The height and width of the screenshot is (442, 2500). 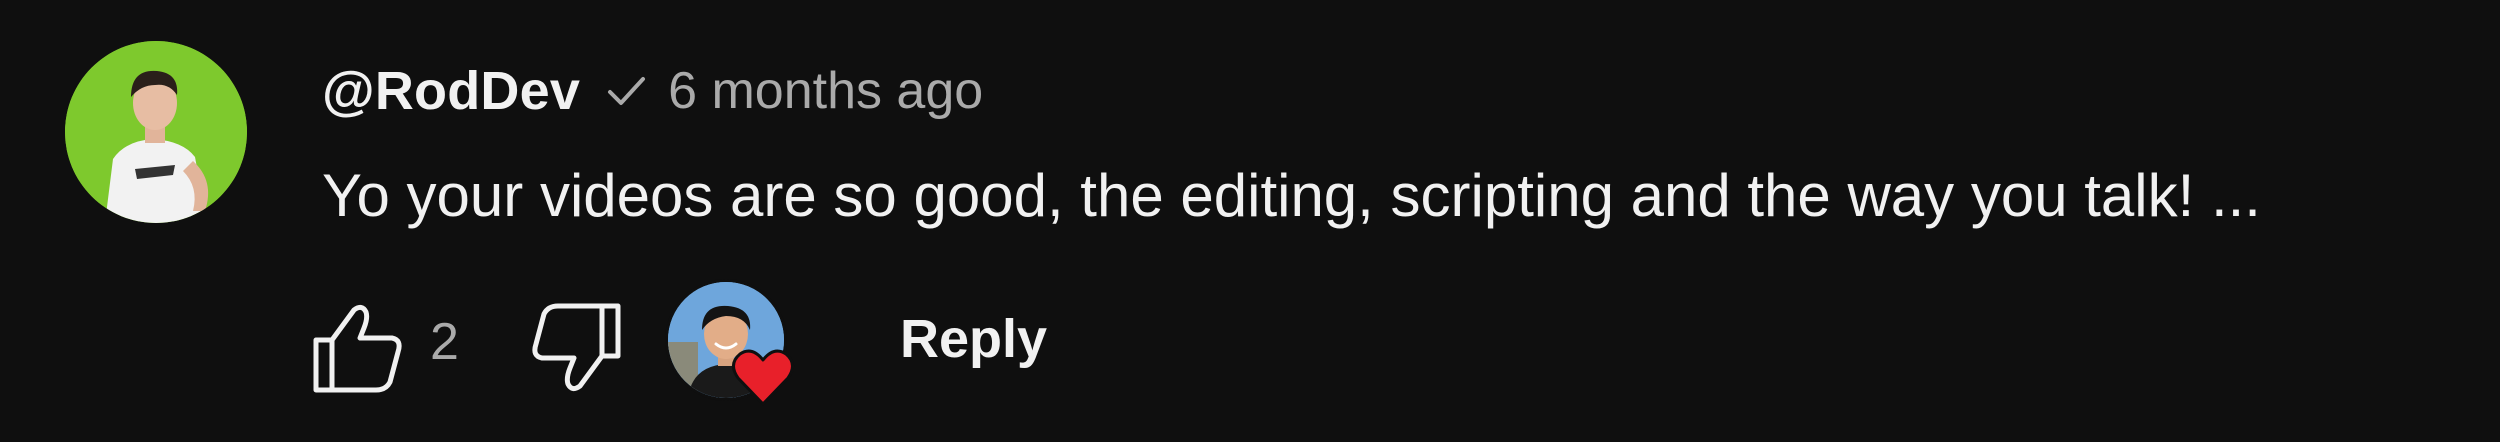 I want to click on author-avatar, so click(x=156, y=132).